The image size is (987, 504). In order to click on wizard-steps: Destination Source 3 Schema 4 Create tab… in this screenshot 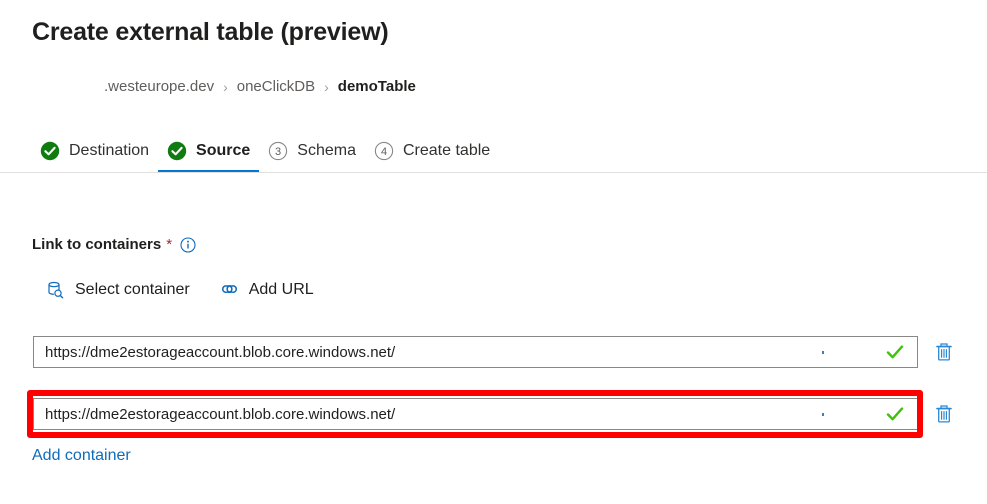, I will do `click(265, 150)`.